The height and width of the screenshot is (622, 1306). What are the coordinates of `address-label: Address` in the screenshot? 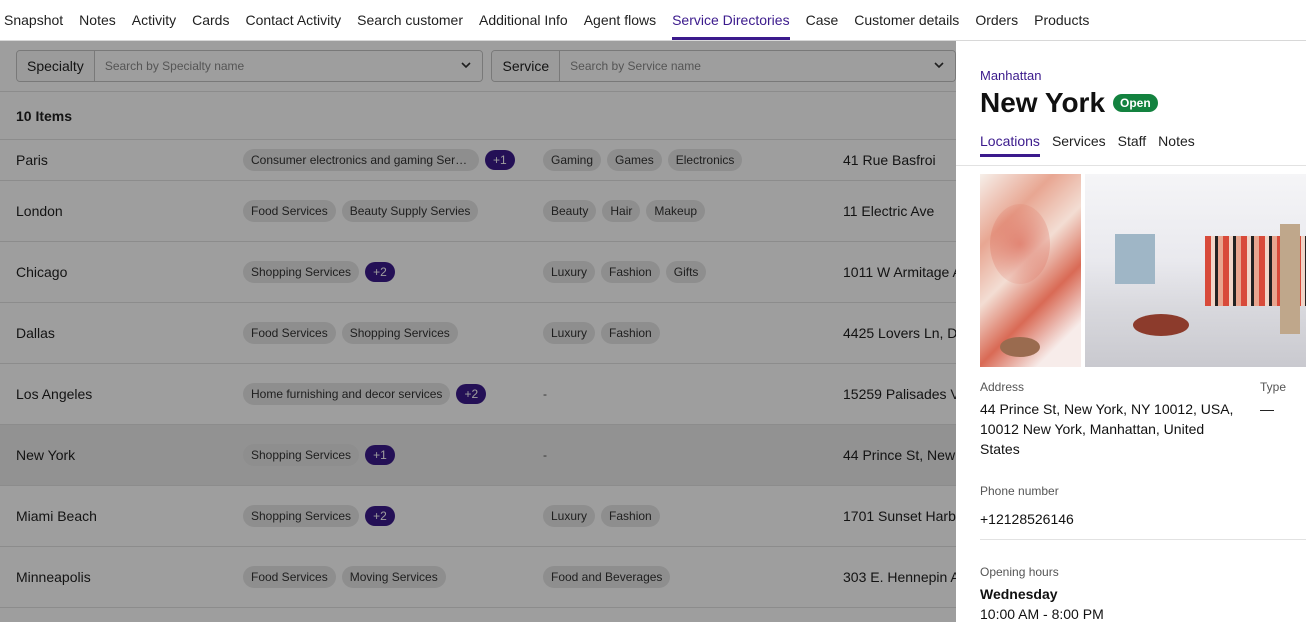 It's located at (1002, 387).